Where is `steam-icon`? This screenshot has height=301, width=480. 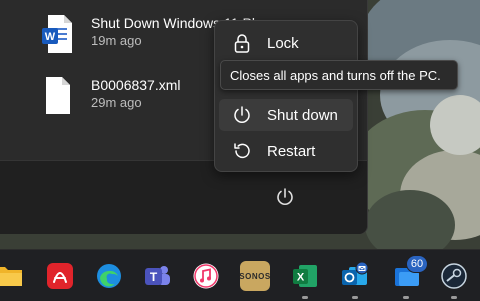 steam-icon is located at coordinates (454, 276).